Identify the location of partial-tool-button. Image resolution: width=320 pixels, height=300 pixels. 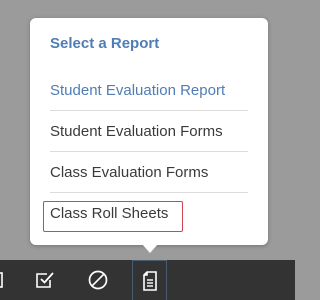
(9, 280).